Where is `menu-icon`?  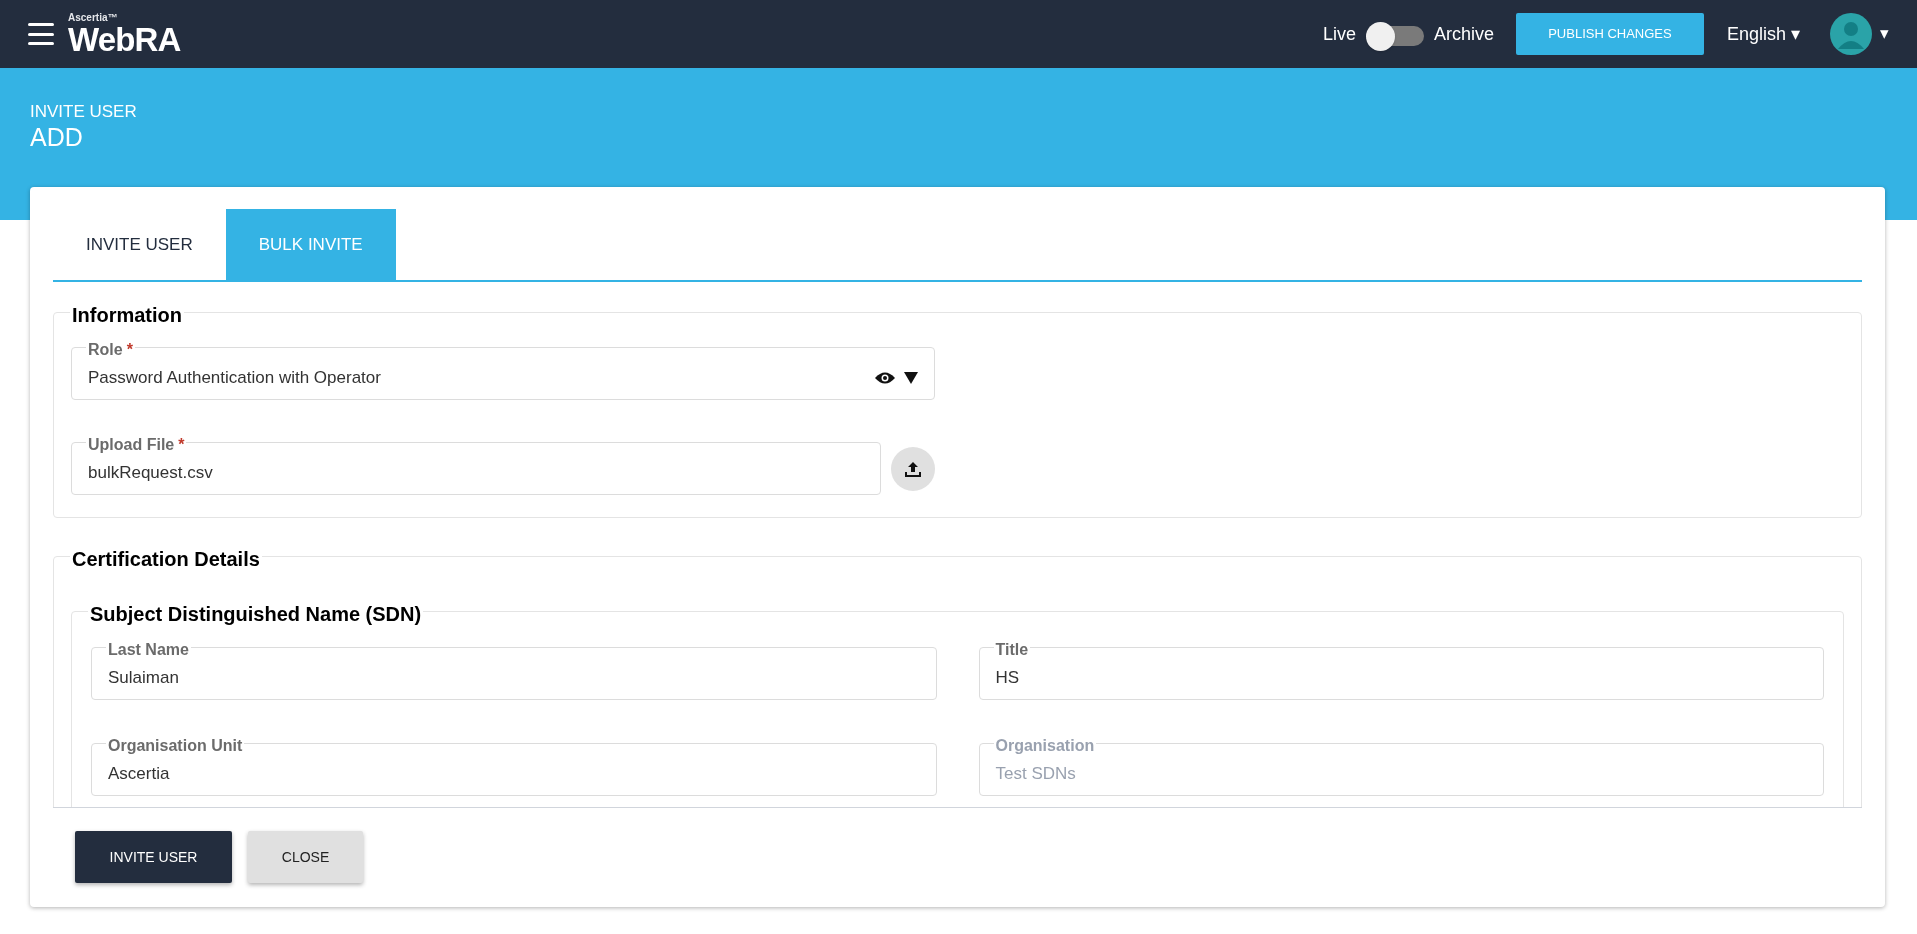
menu-icon is located at coordinates (41, 34).